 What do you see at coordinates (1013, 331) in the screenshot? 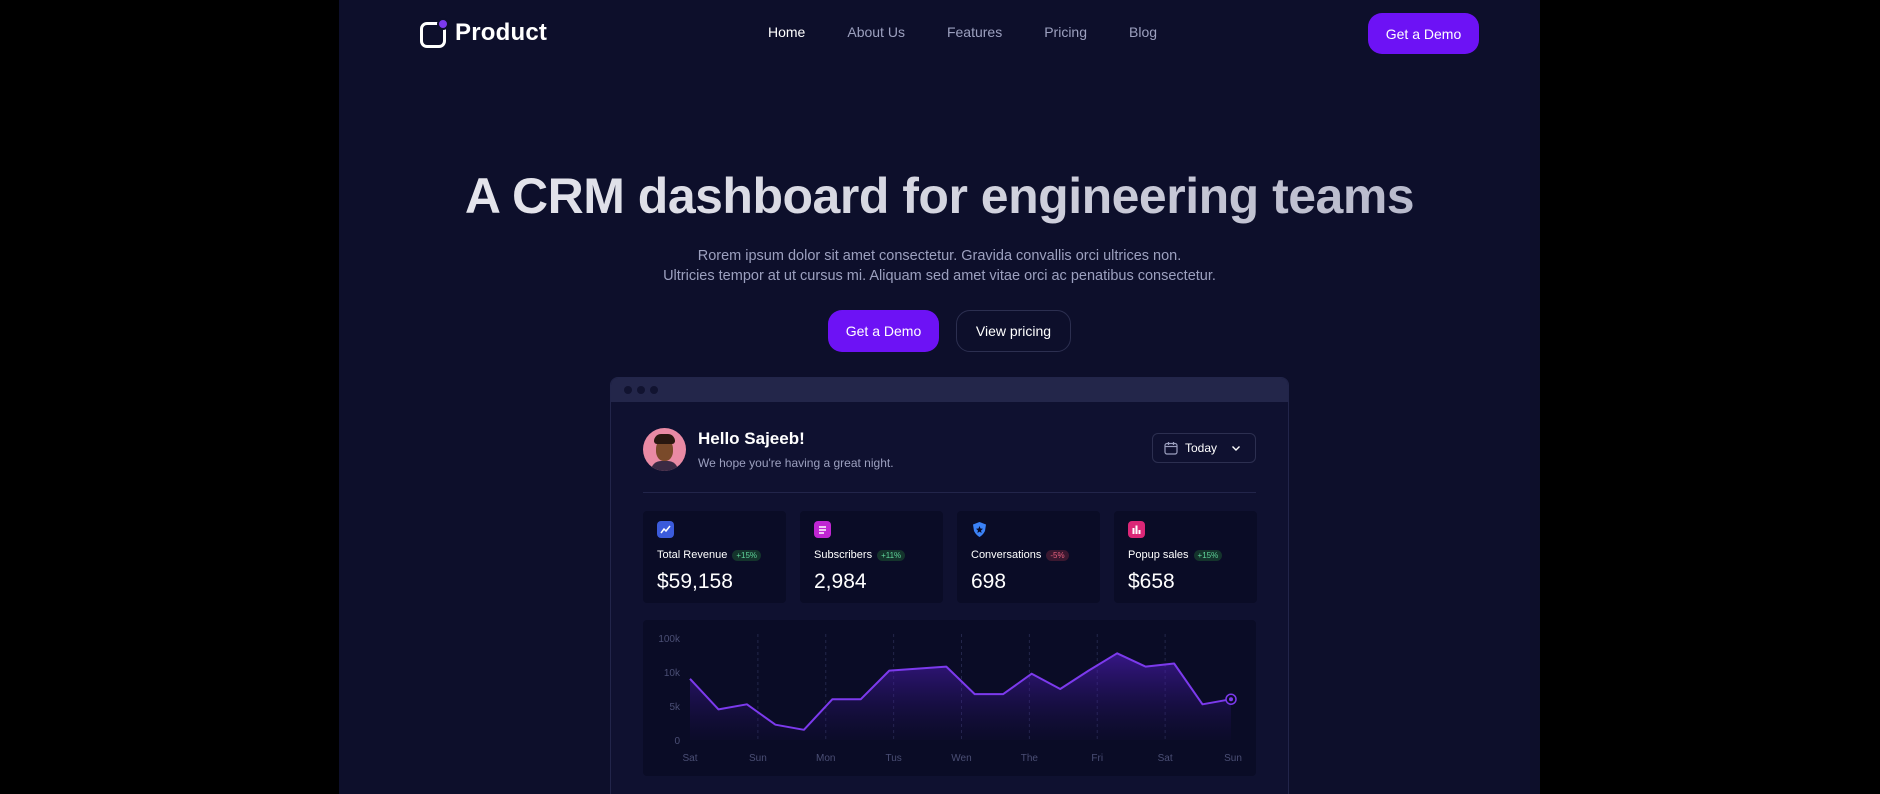
I see `view-pricing-button: View pricing` at bounding box center [1013, 331].